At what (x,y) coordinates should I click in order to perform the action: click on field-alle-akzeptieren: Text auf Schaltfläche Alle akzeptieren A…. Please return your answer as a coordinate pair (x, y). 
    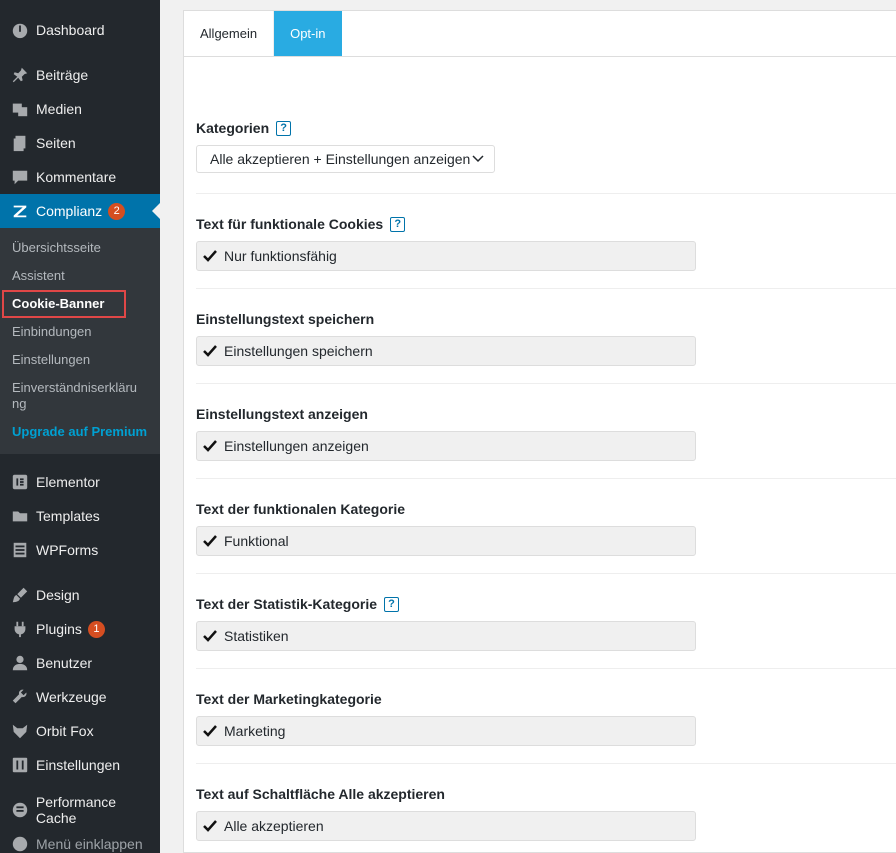
    Looking at the image, I should click on (546, 808).